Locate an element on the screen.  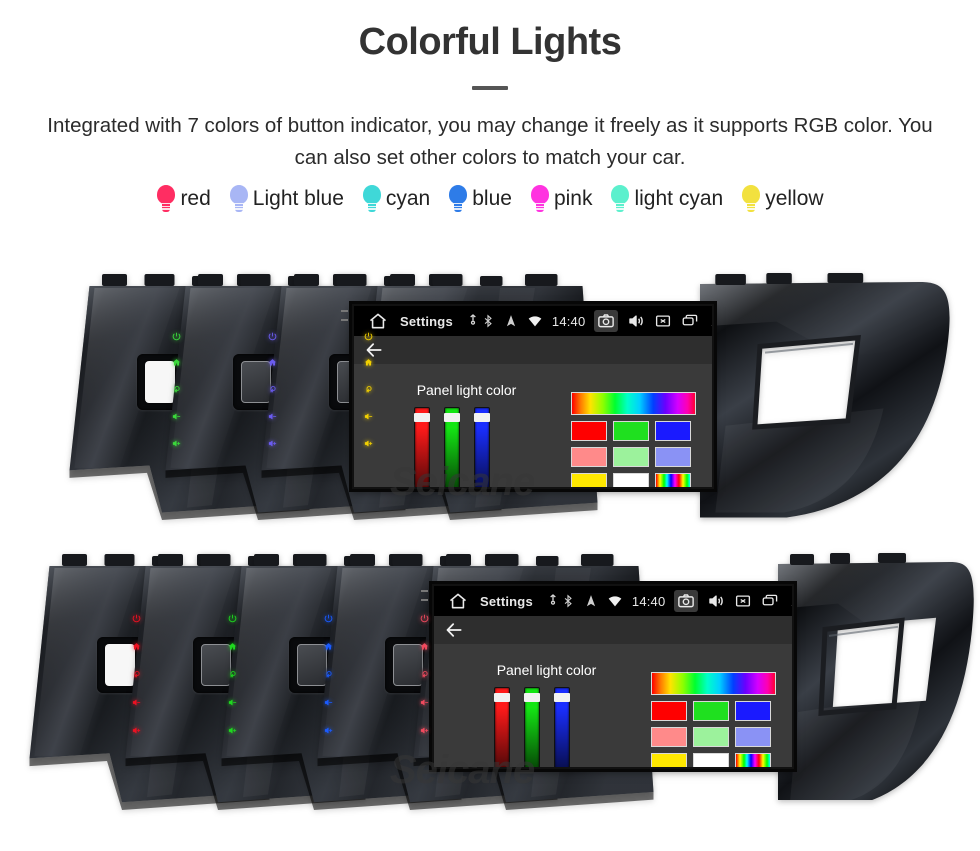
wifi-icon is located at coordinates (615, 601).